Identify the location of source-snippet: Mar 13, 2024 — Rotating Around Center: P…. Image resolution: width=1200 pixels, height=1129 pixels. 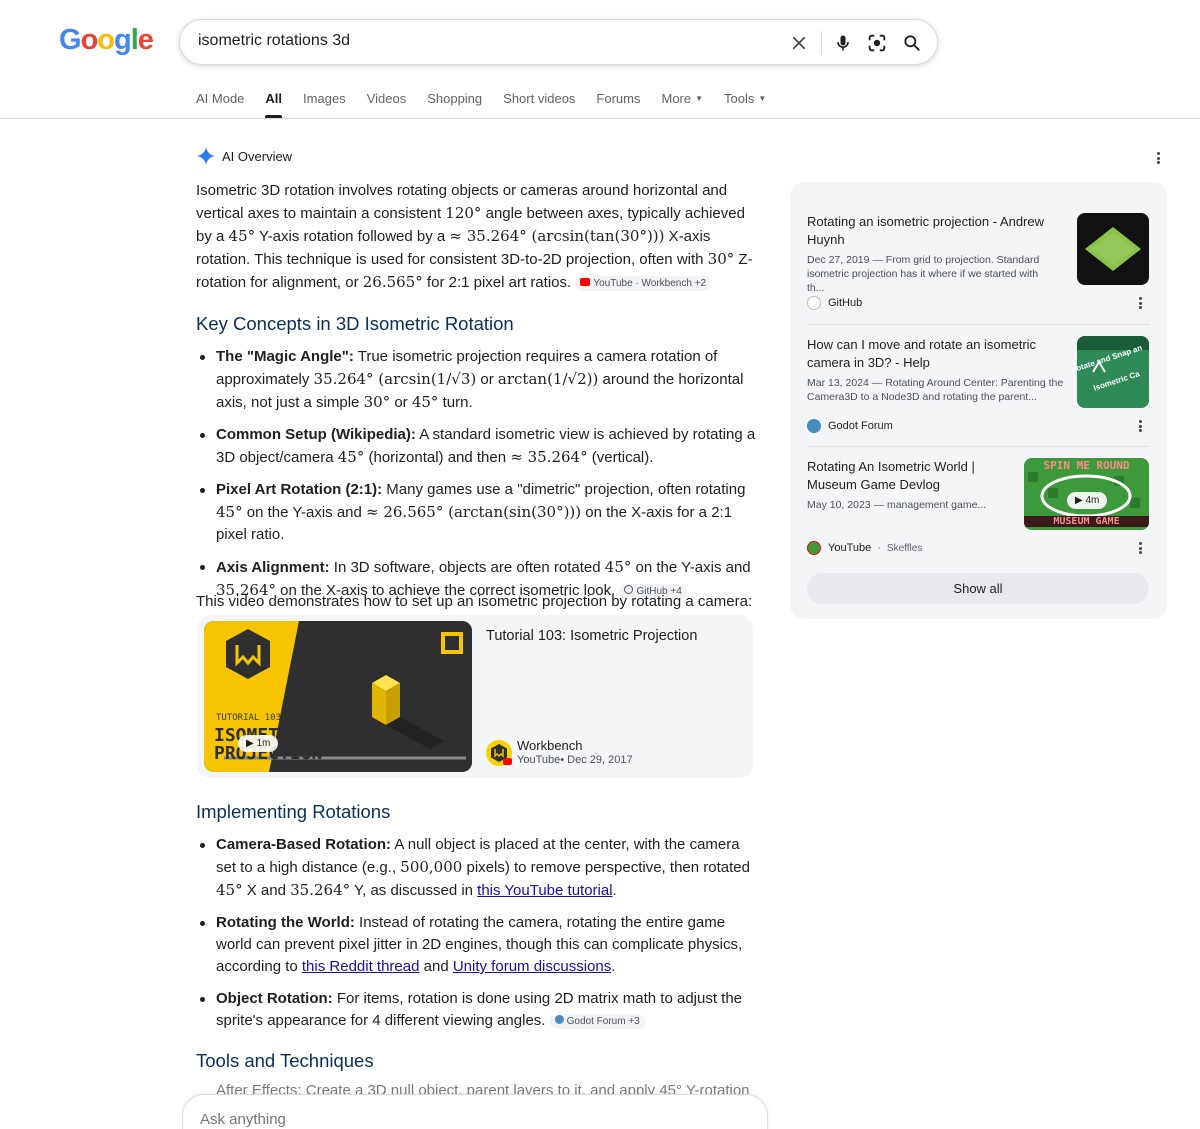
(935, 390).